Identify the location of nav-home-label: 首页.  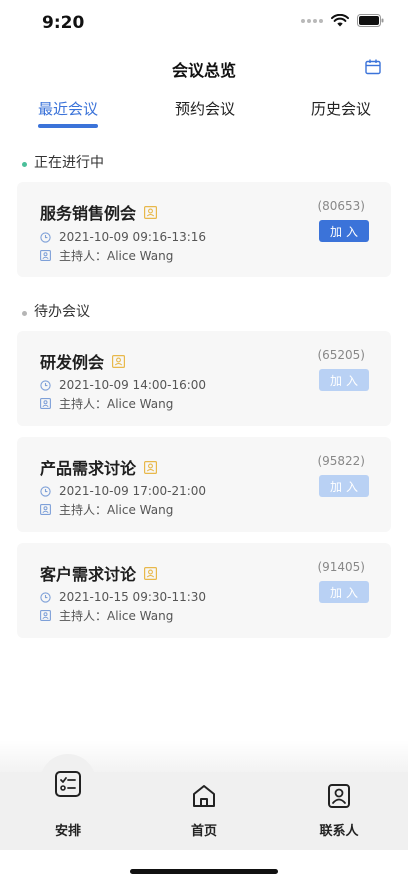
(203, 831).